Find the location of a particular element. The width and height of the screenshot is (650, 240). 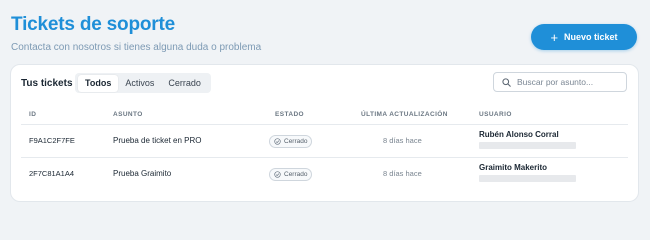

column-header-status: ESTADO is located at coordinates (290, 114).